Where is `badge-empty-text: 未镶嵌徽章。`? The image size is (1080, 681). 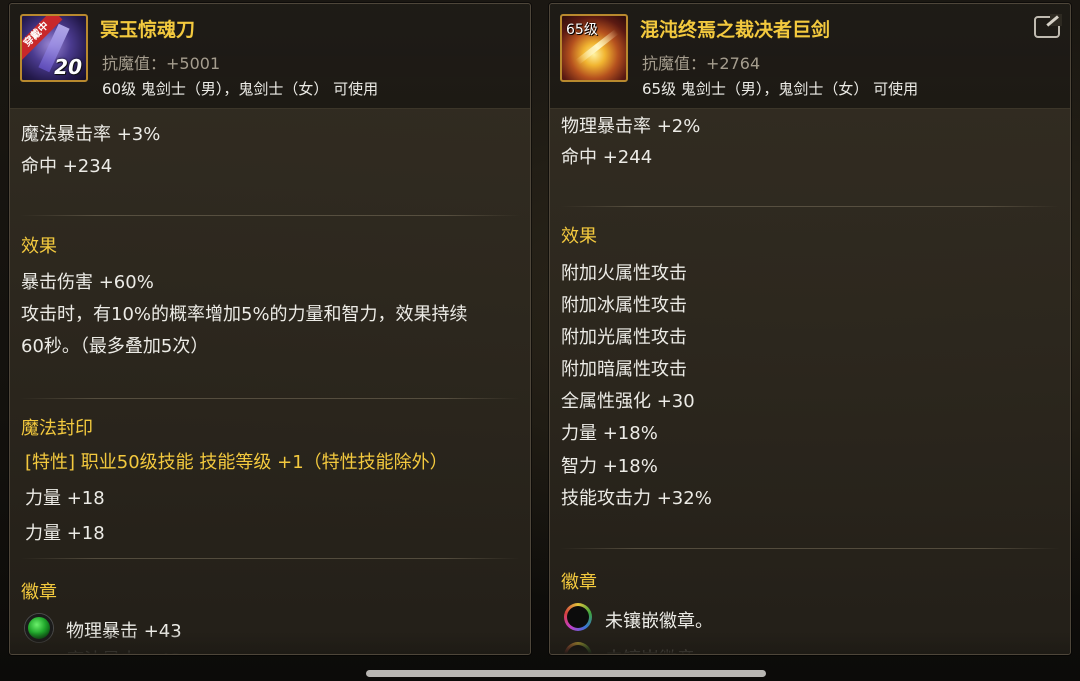 badge-empty-text: 未镶嵌徽章。 is located at coordinates (659, 621).